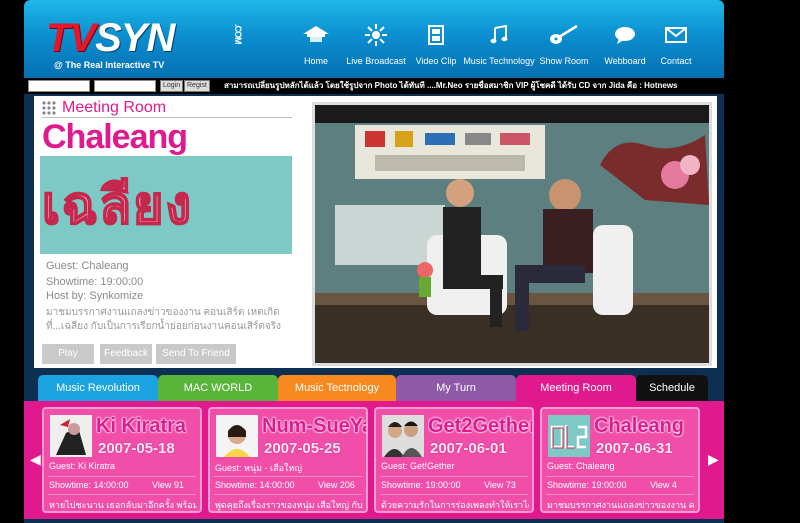  Describe the element at coordinates (168, 485) in the screenshot. I see `episode-view-count: View 91` at that location.